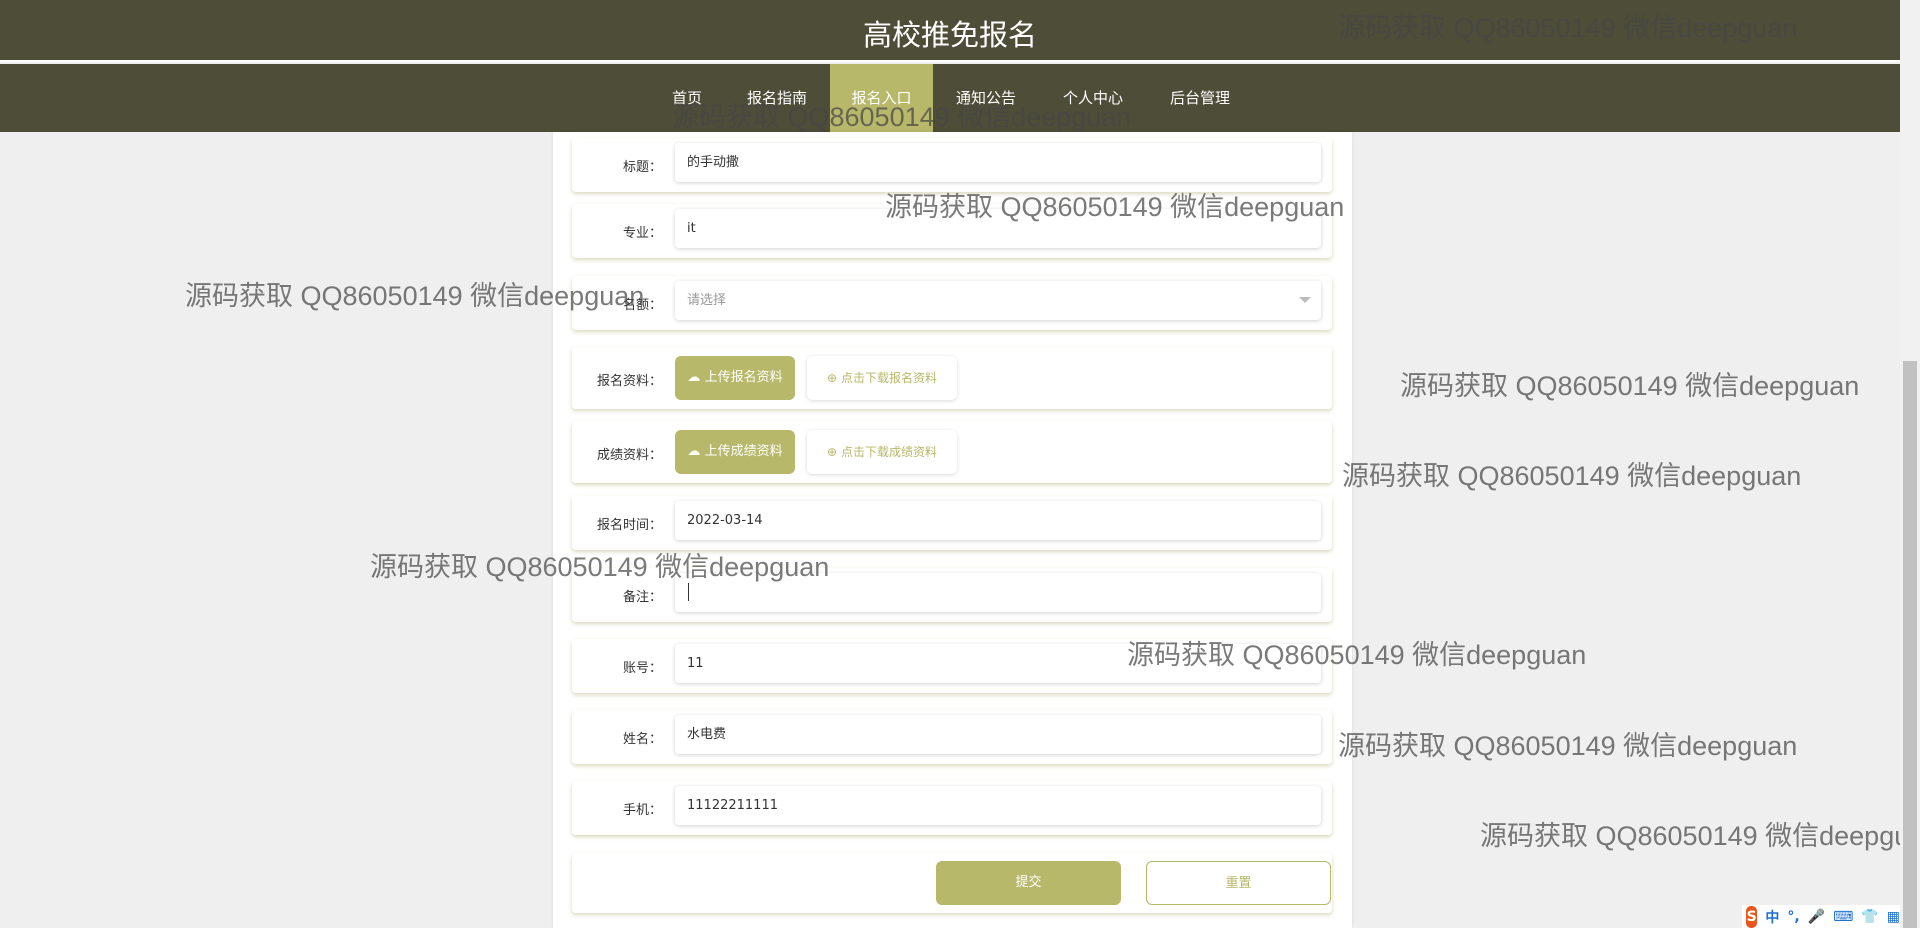  I want to click on upload-apply-file-button: ☁ 上传报名资料, so click(735, 378).